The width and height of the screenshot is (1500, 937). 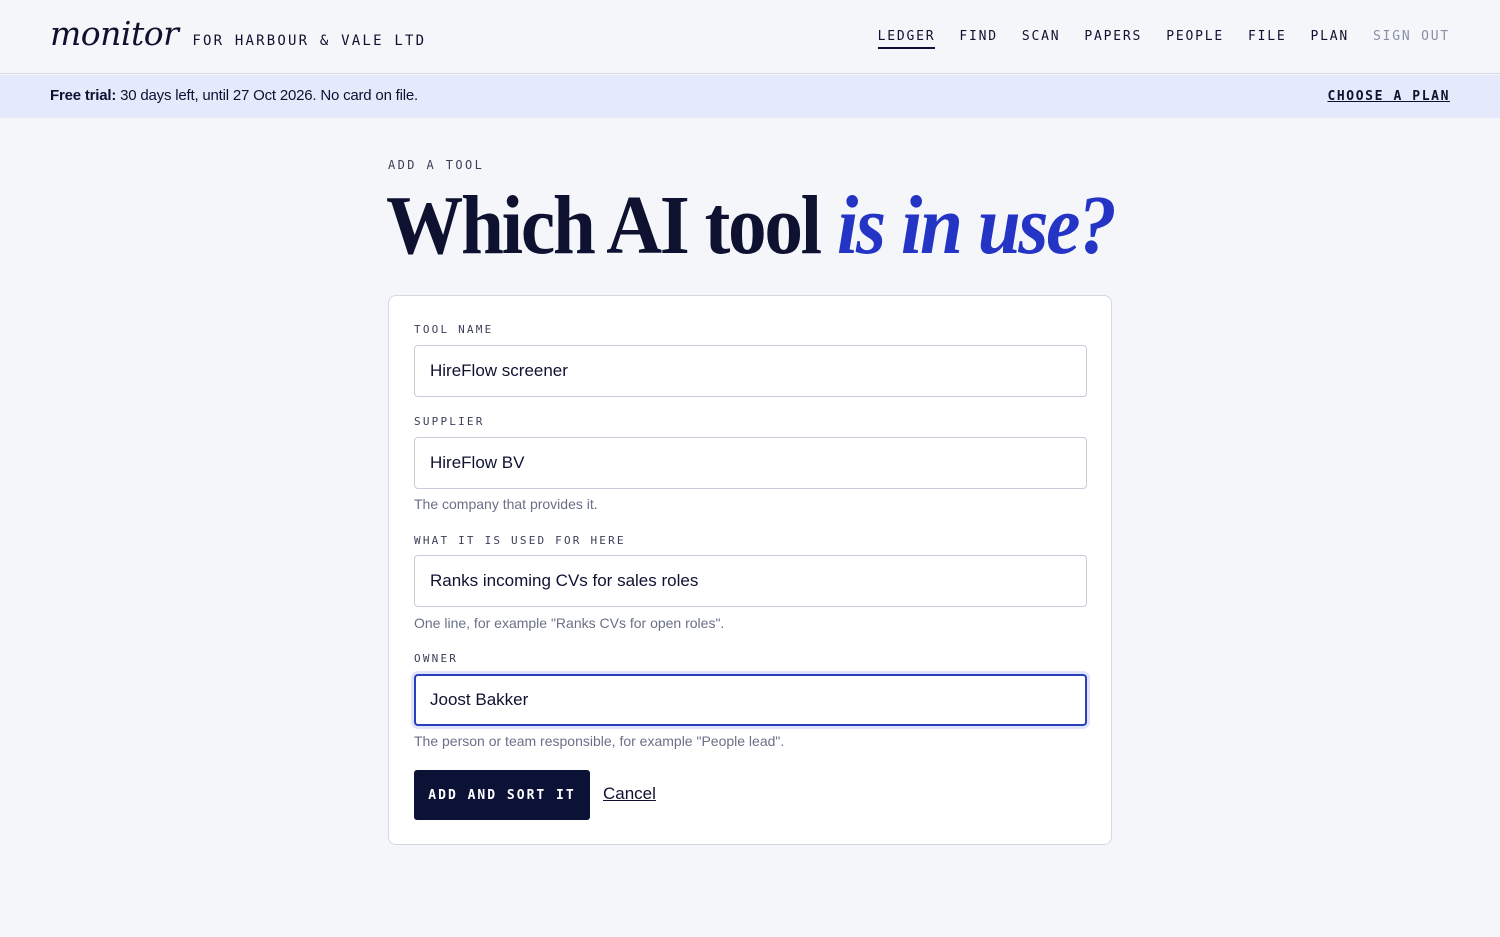 What do you see at coordinates (978, 39) in the screenshot?
I see `nav-item-find: FIND` at bounding box center [978, 39].